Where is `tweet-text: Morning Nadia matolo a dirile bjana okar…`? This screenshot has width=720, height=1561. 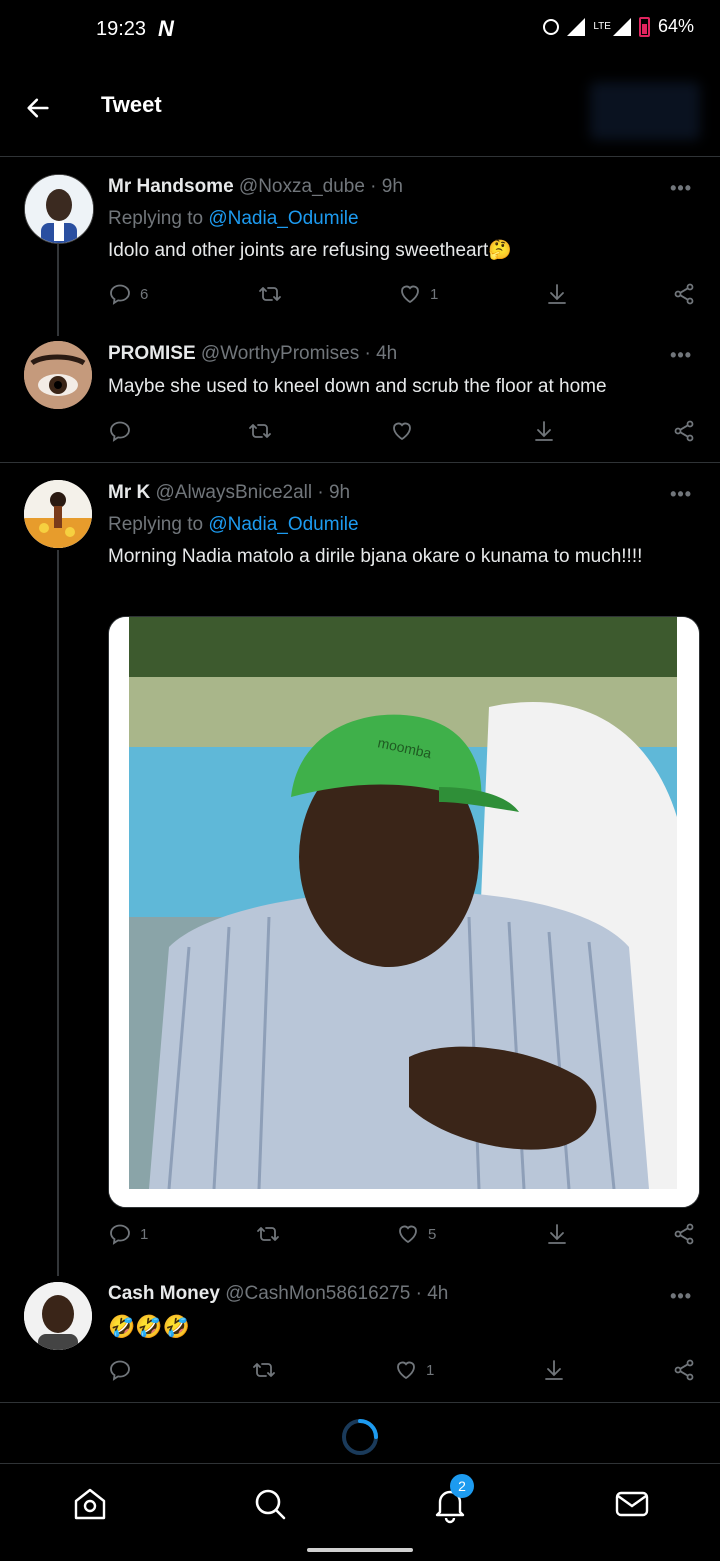
tweet-text: Morning Nadia matolo a dirile bjana okar… is located at coordinates (375, 556).